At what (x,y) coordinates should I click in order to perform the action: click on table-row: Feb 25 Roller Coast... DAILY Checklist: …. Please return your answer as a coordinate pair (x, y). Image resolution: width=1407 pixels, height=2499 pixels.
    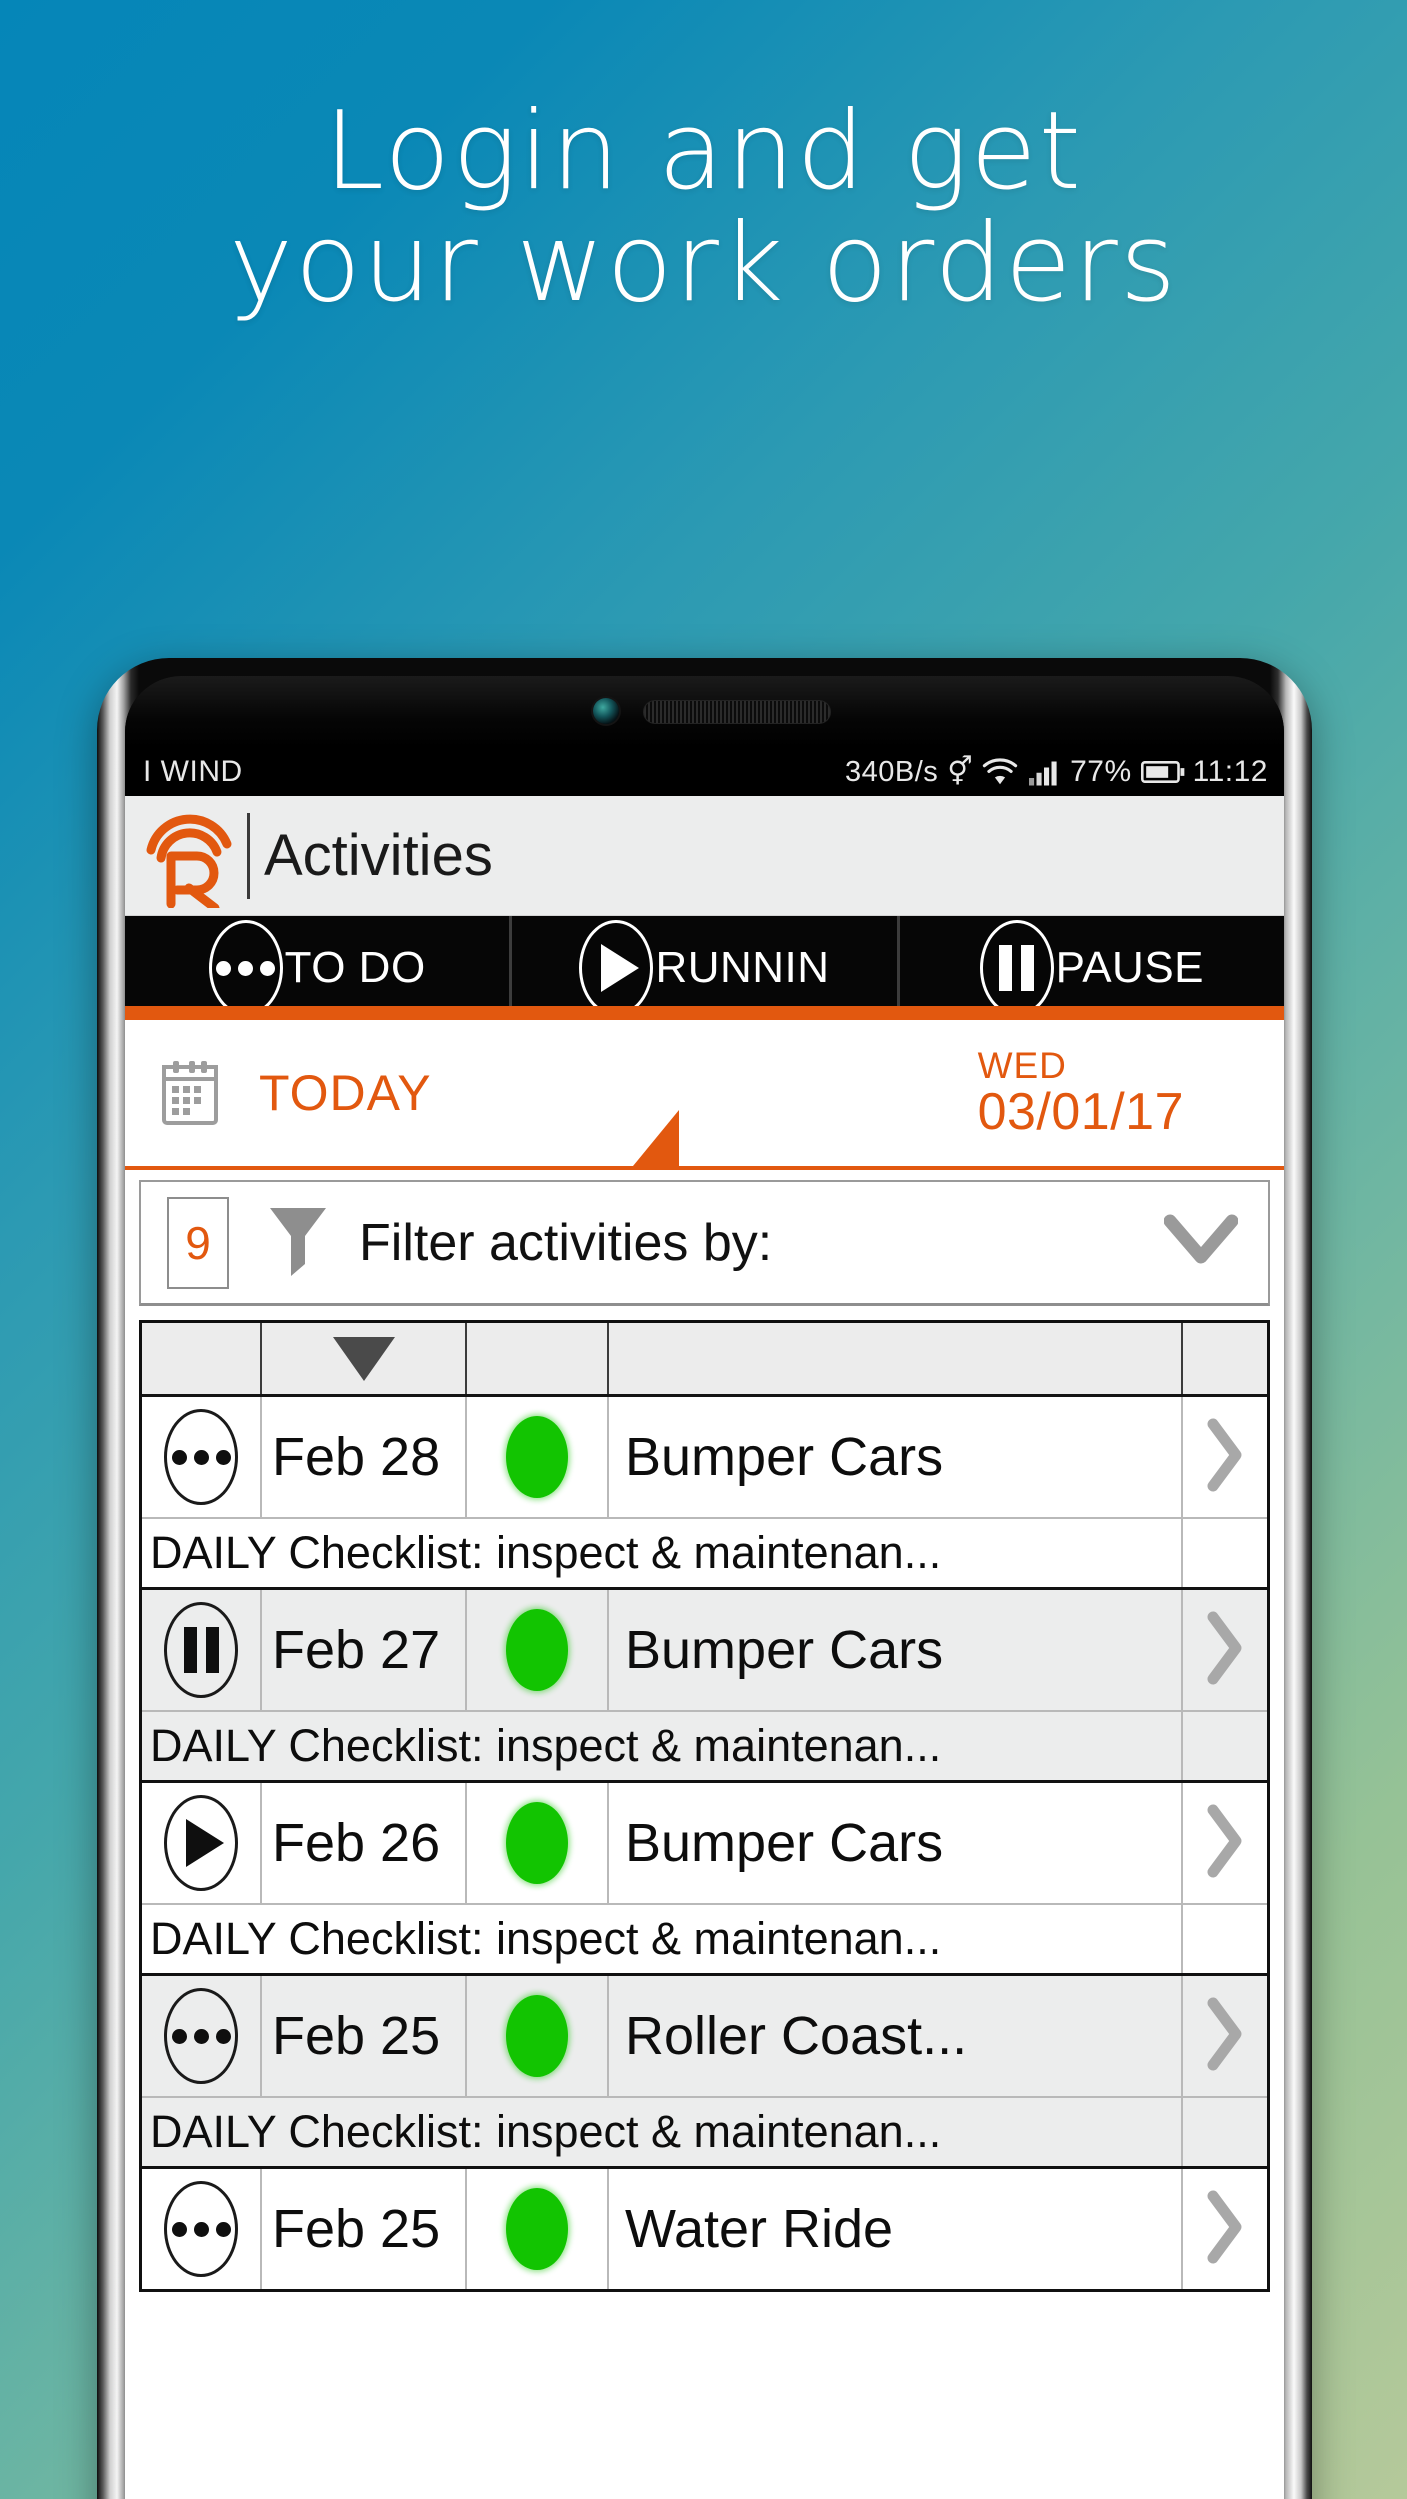
    Looking at the image, I should click on (704, 2072).